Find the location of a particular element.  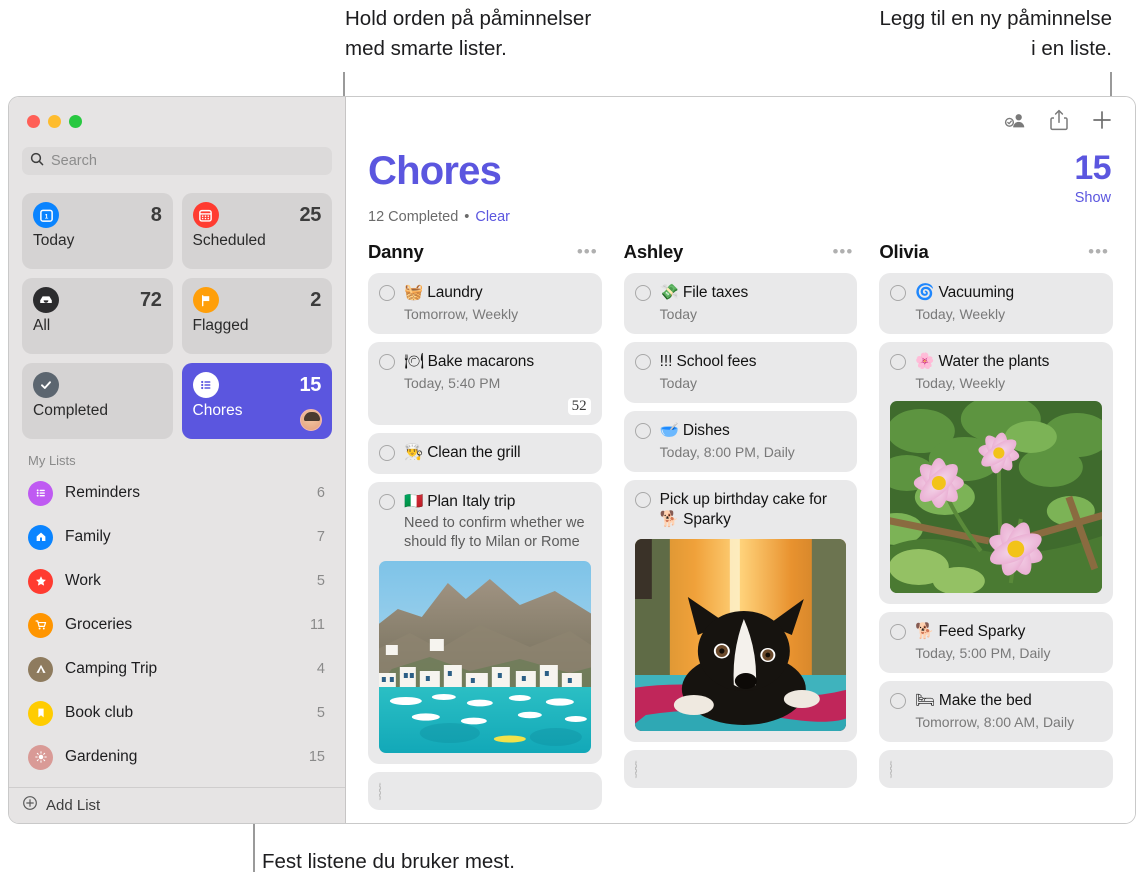

zoom-button is located at coordinates (75, 121).